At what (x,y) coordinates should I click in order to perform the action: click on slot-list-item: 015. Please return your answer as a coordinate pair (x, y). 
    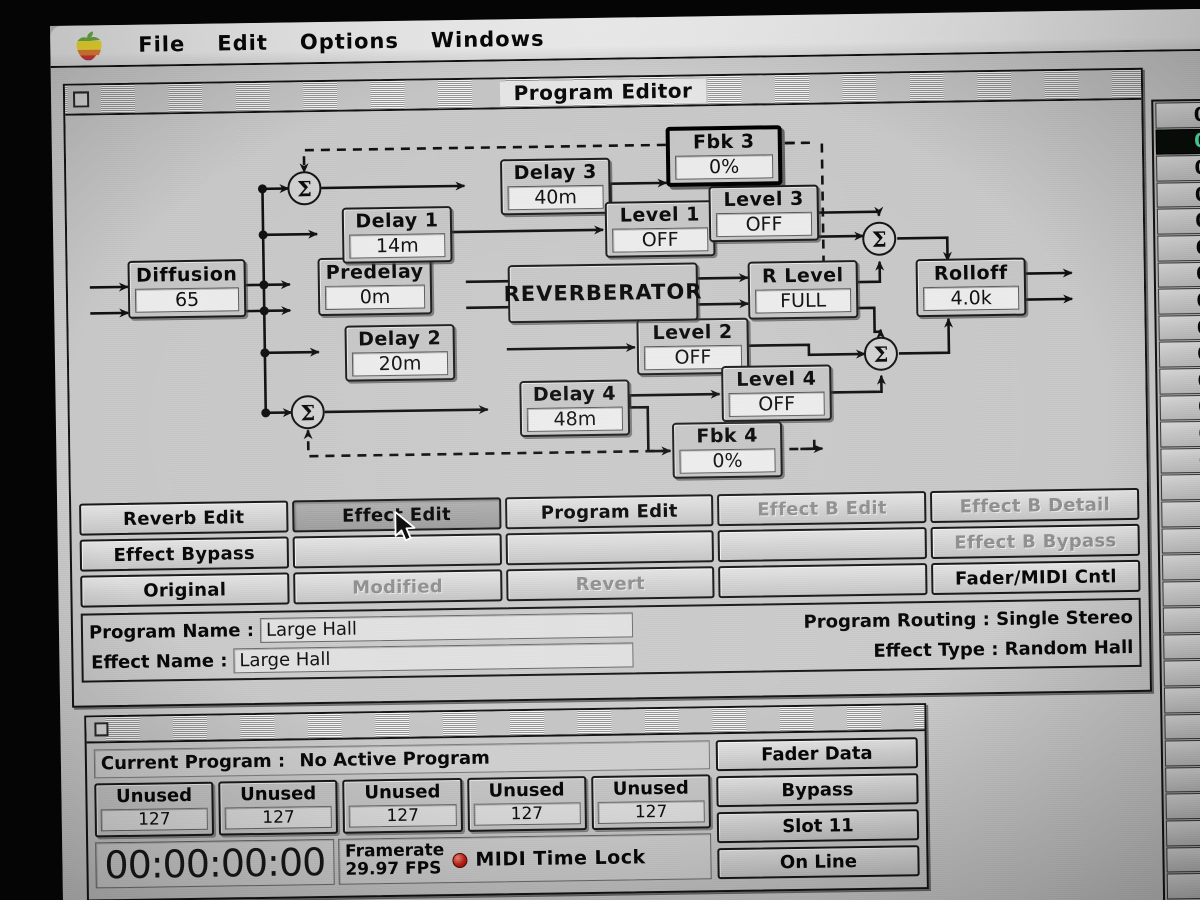
    Looking at the image, I should click on (1180, 487).